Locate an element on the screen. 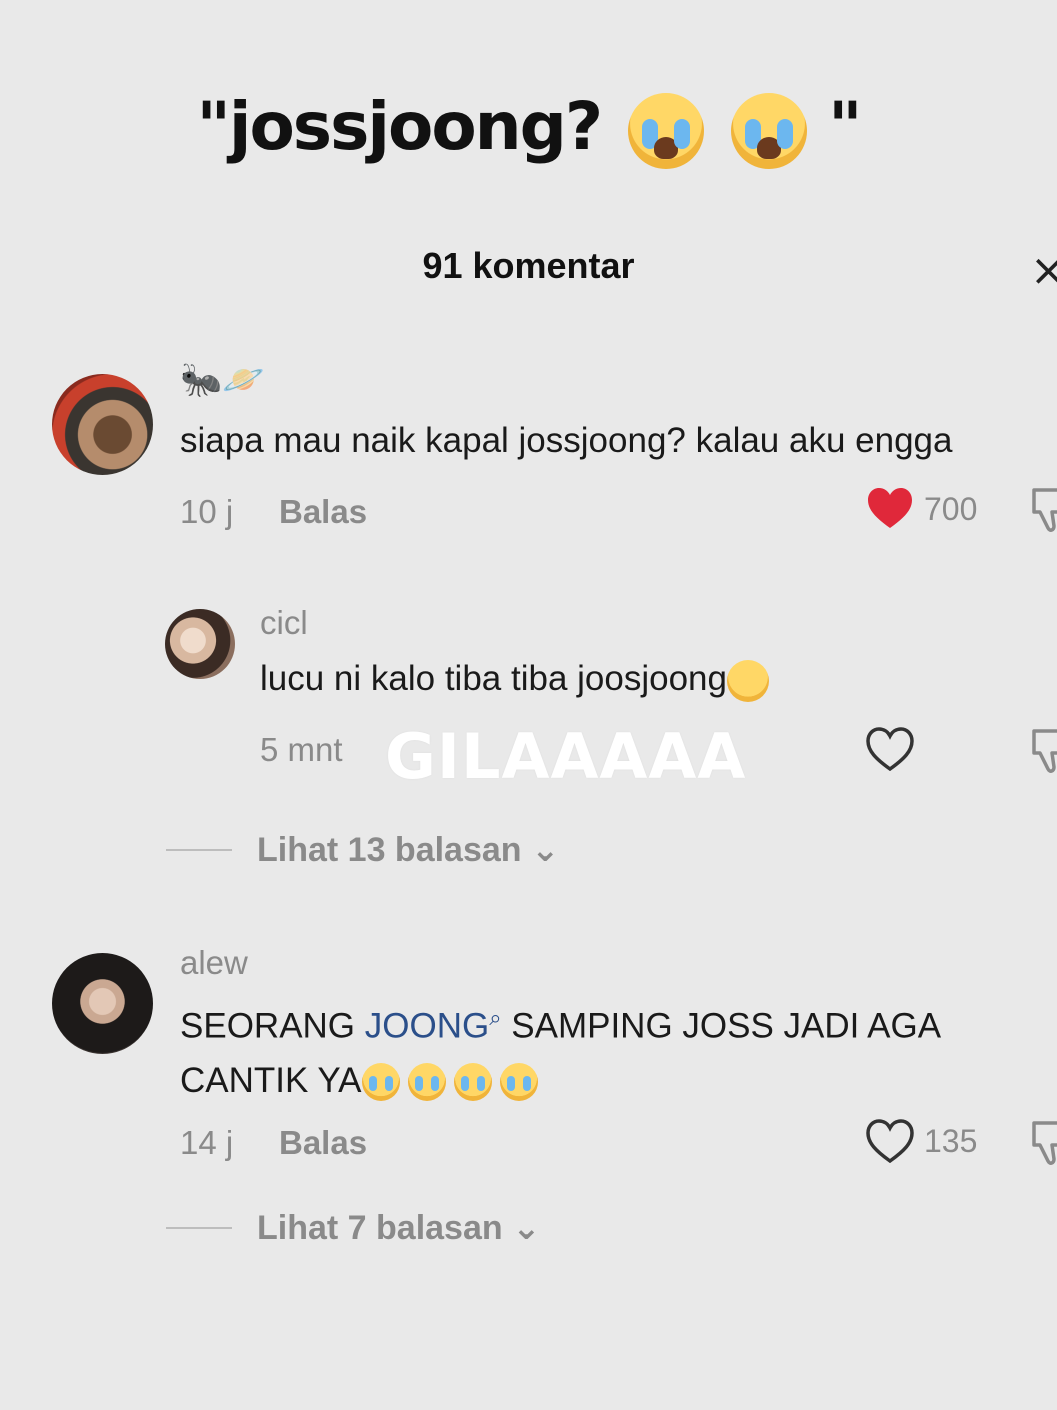 The width and height of the screenshot is (1057, 1410). comment-text: lucu ni kalo tiba tiba joosjoong is located at coordinates (514, 679).